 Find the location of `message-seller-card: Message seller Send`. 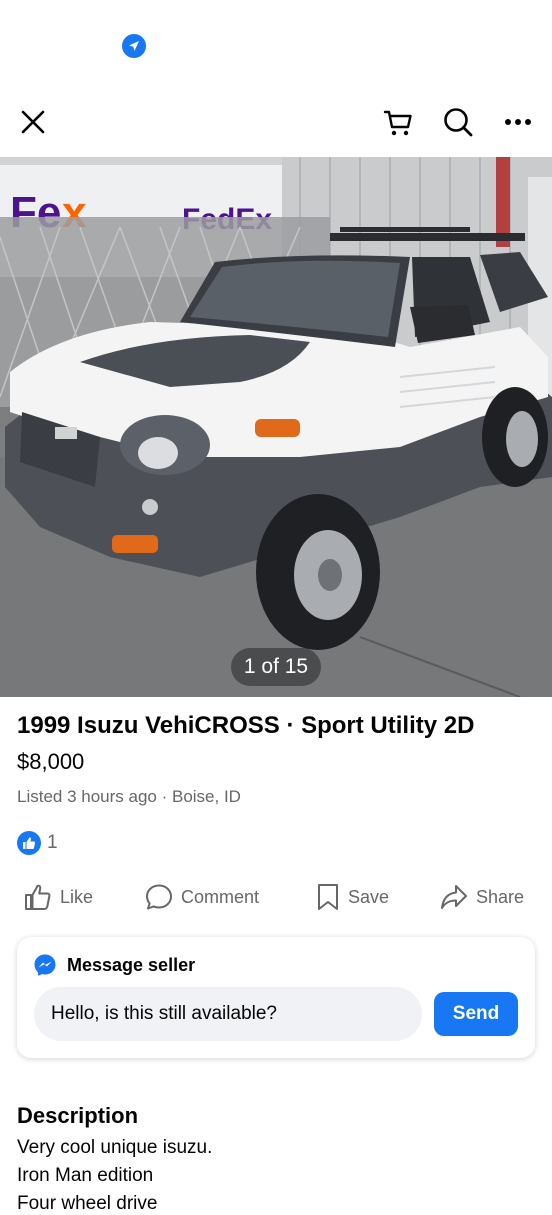

message-seller-card: Message seller Send is located at coordinates (276, 997).